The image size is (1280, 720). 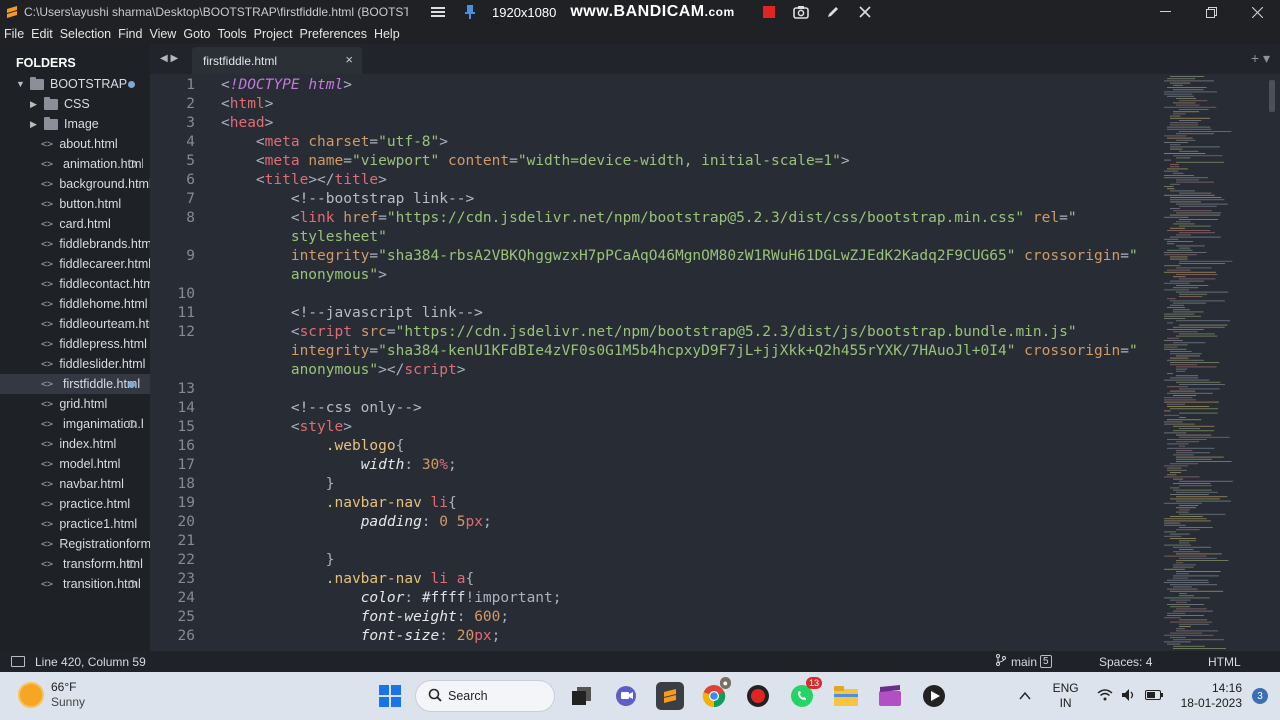 What do you see at coordinates (801, 12) in the screenshot?
I see `camera-icon` at bounding box center [801, 12].